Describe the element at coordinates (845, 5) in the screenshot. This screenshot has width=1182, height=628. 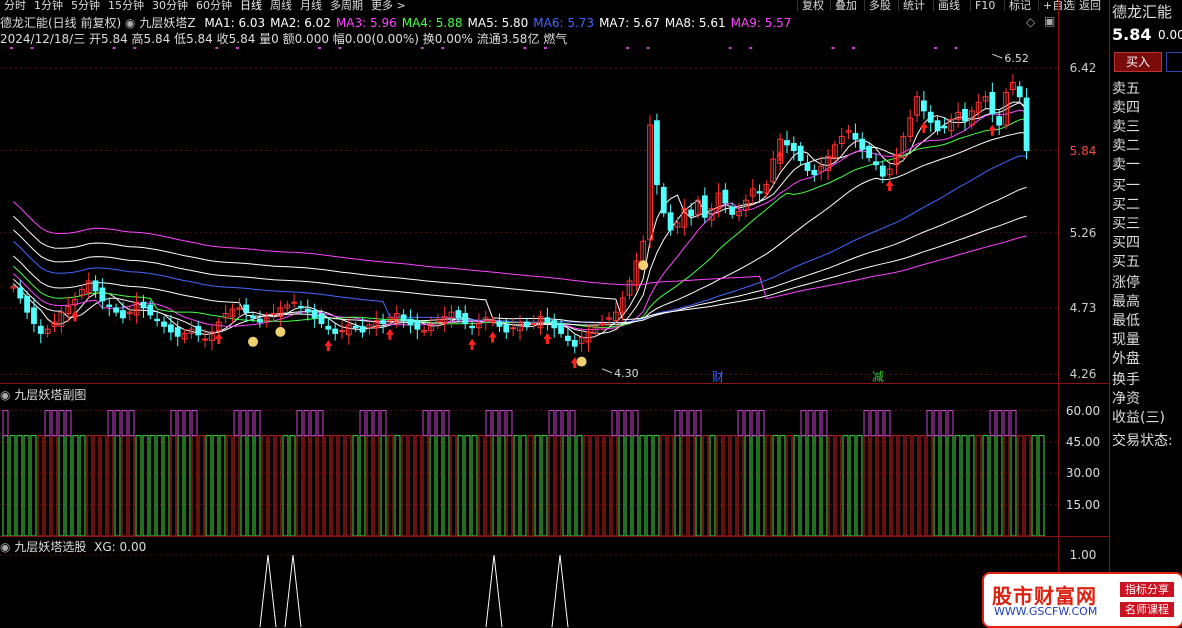
I see `overlay-button: 叠加` at that location.